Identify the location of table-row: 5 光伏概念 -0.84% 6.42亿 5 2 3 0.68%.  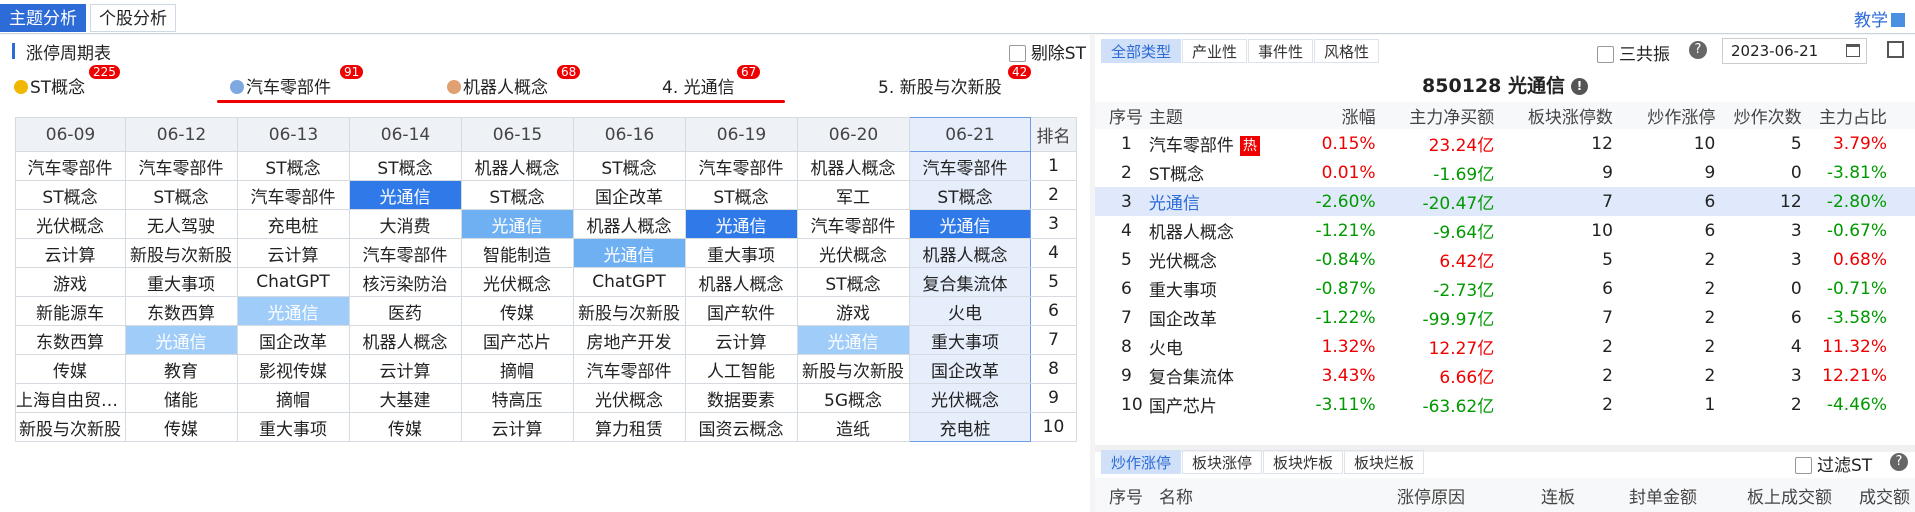
(1505, 259).